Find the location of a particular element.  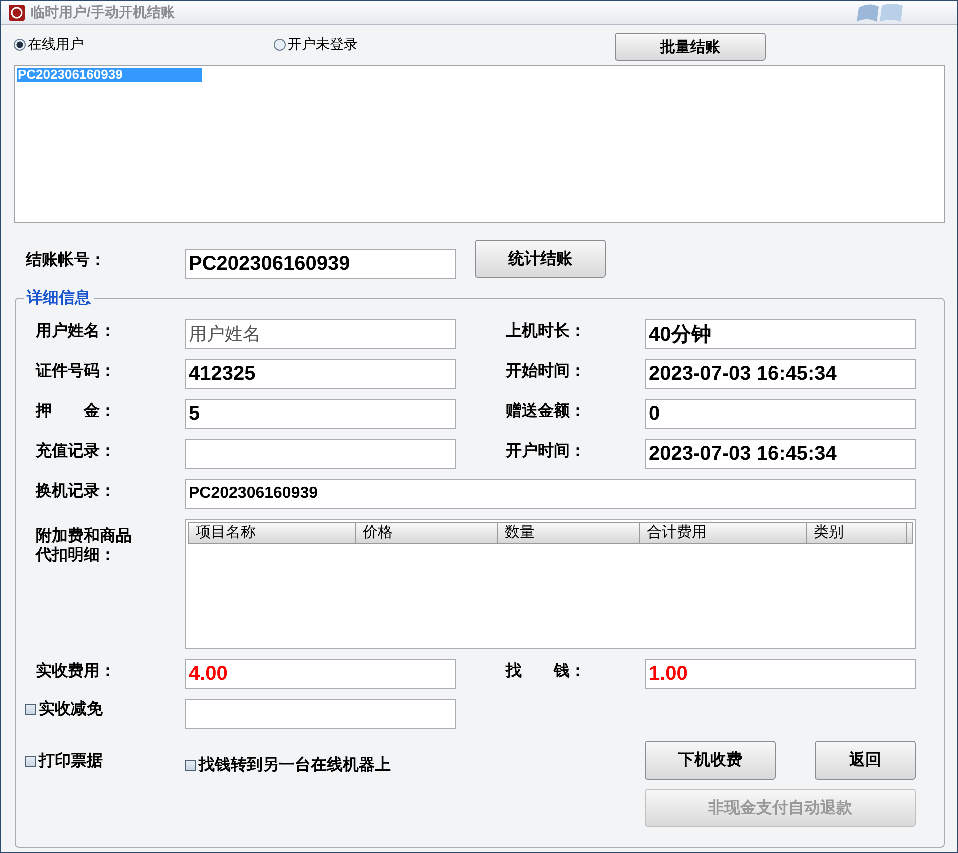

field-label: 用户姓名： is located at coordinates (76, 331).